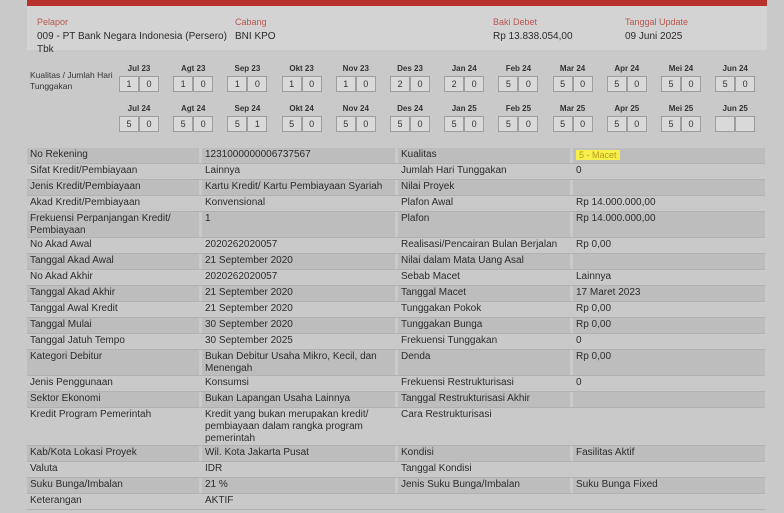 This screenshot has height=513, width=784. Describe the element at coordinates (690, 30) in the screenshot. I see `tanggal-update-block: Tanggal Update 09 Juni 2025` at that location.